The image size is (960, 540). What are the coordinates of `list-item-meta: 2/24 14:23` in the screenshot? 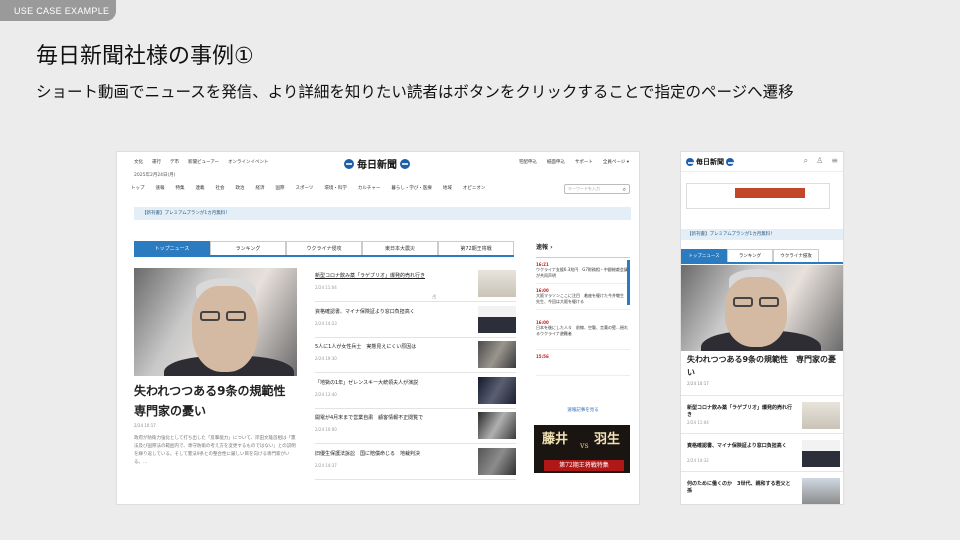 It's located at (326, 323).